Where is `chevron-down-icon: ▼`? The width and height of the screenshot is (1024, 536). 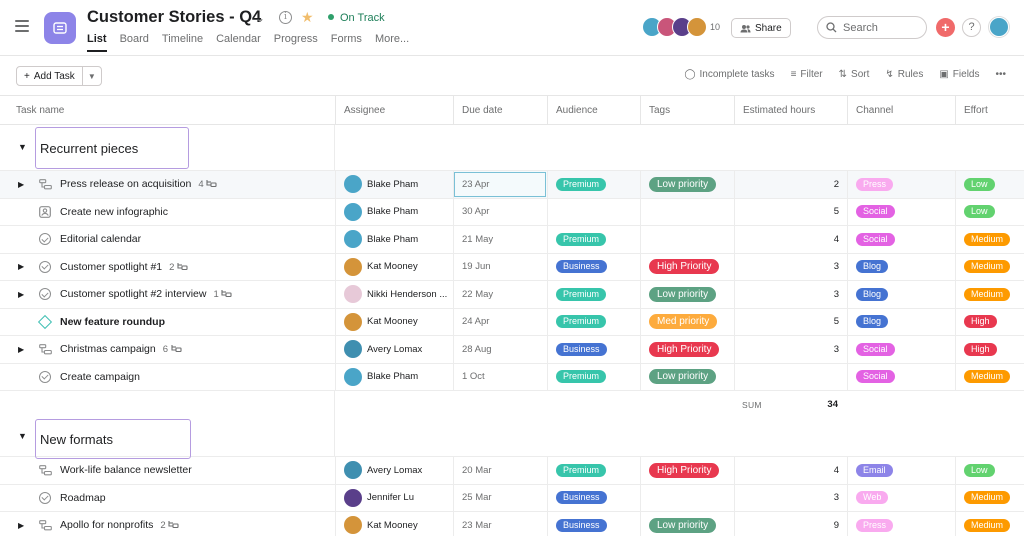 chevron-down-icon: ▼ is located at coordinates (92, 76).